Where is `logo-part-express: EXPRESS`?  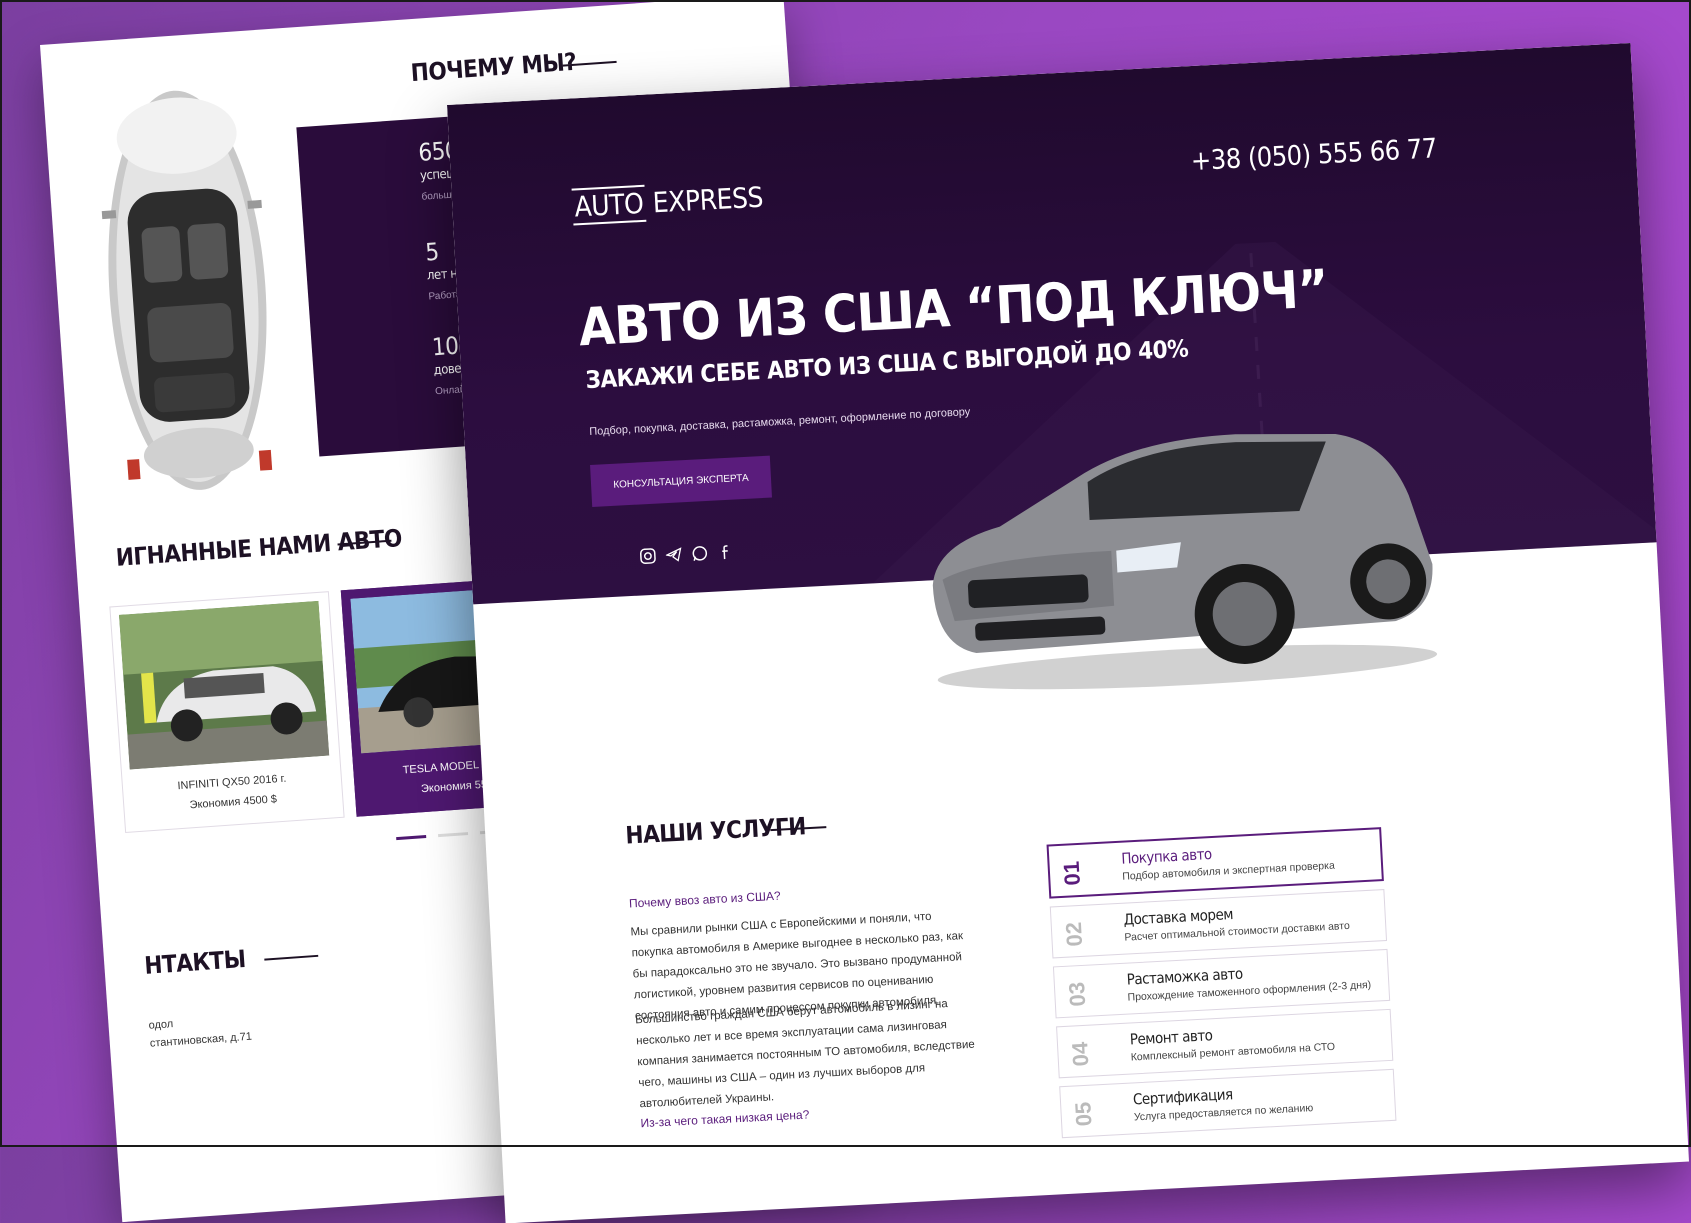
logo-part-express: EXPRESS is located at coordinates (707, 200).